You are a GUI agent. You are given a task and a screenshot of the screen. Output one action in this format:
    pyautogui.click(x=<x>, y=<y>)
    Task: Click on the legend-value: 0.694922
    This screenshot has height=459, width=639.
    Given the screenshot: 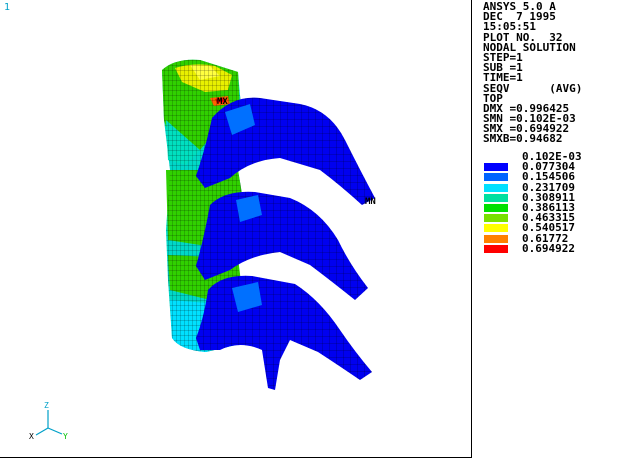 What is the action you would take?
    pyautogui.click(x=548, y=248)
    